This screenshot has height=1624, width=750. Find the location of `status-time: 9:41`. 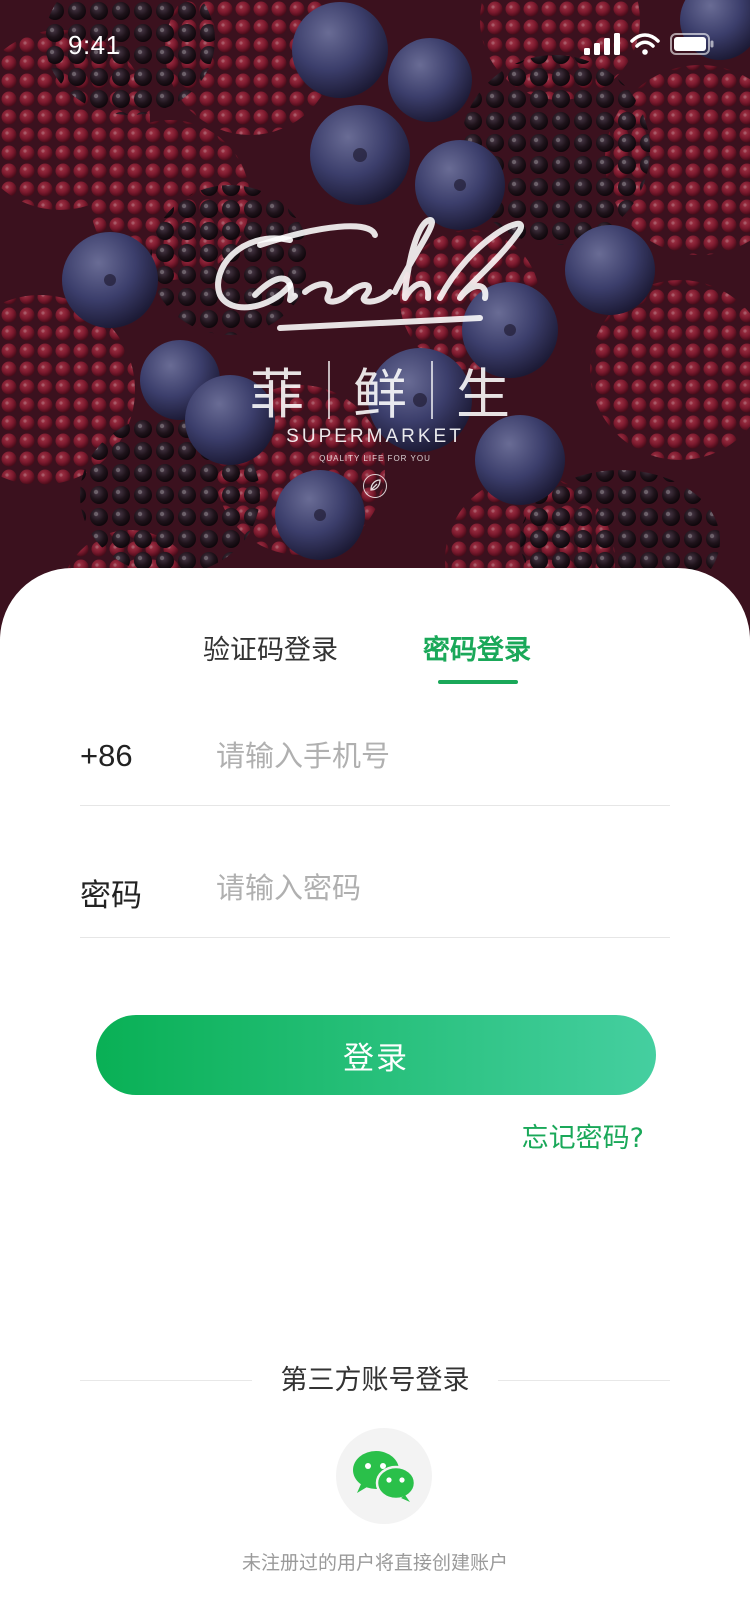

status-time: 9:41 is located at coordinates (94, 45).